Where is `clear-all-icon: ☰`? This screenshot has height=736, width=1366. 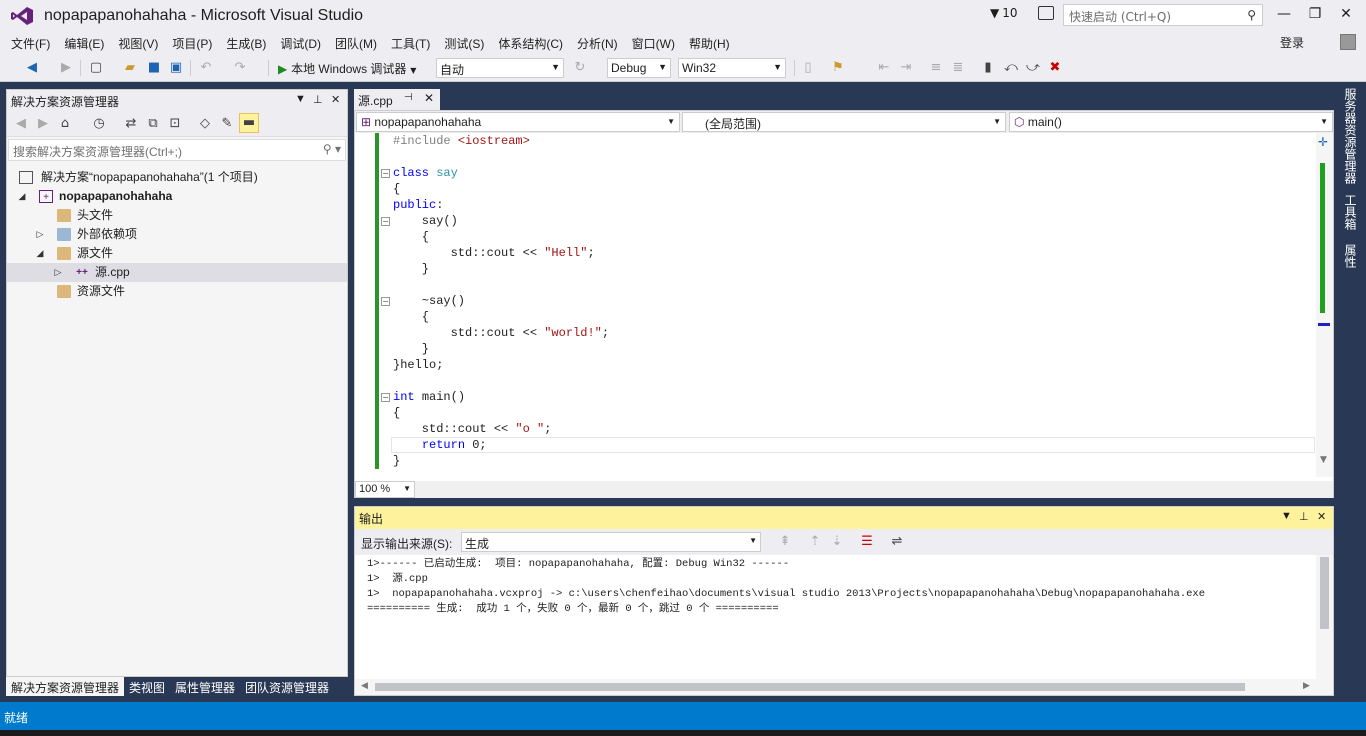
clear-all-icon: ☰ is located at coordinates (867, 542).